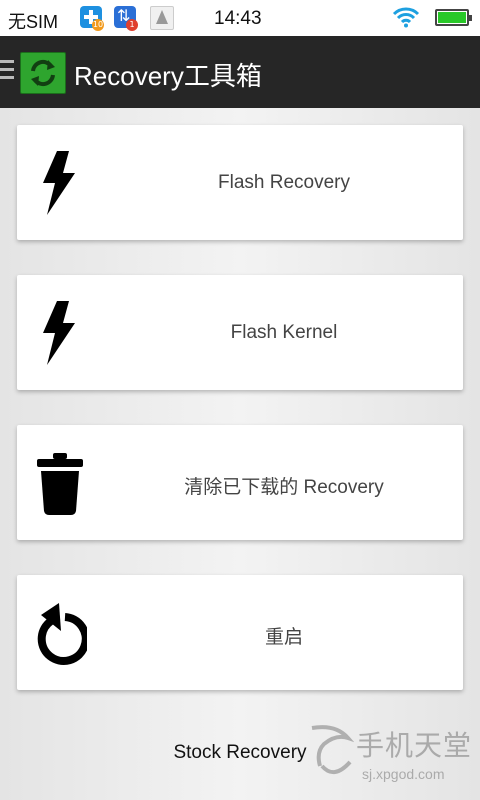 This screenshot has width=480, height=800. I want to click on flash-recovery-label: Flash Recovery, so click(284, 182).